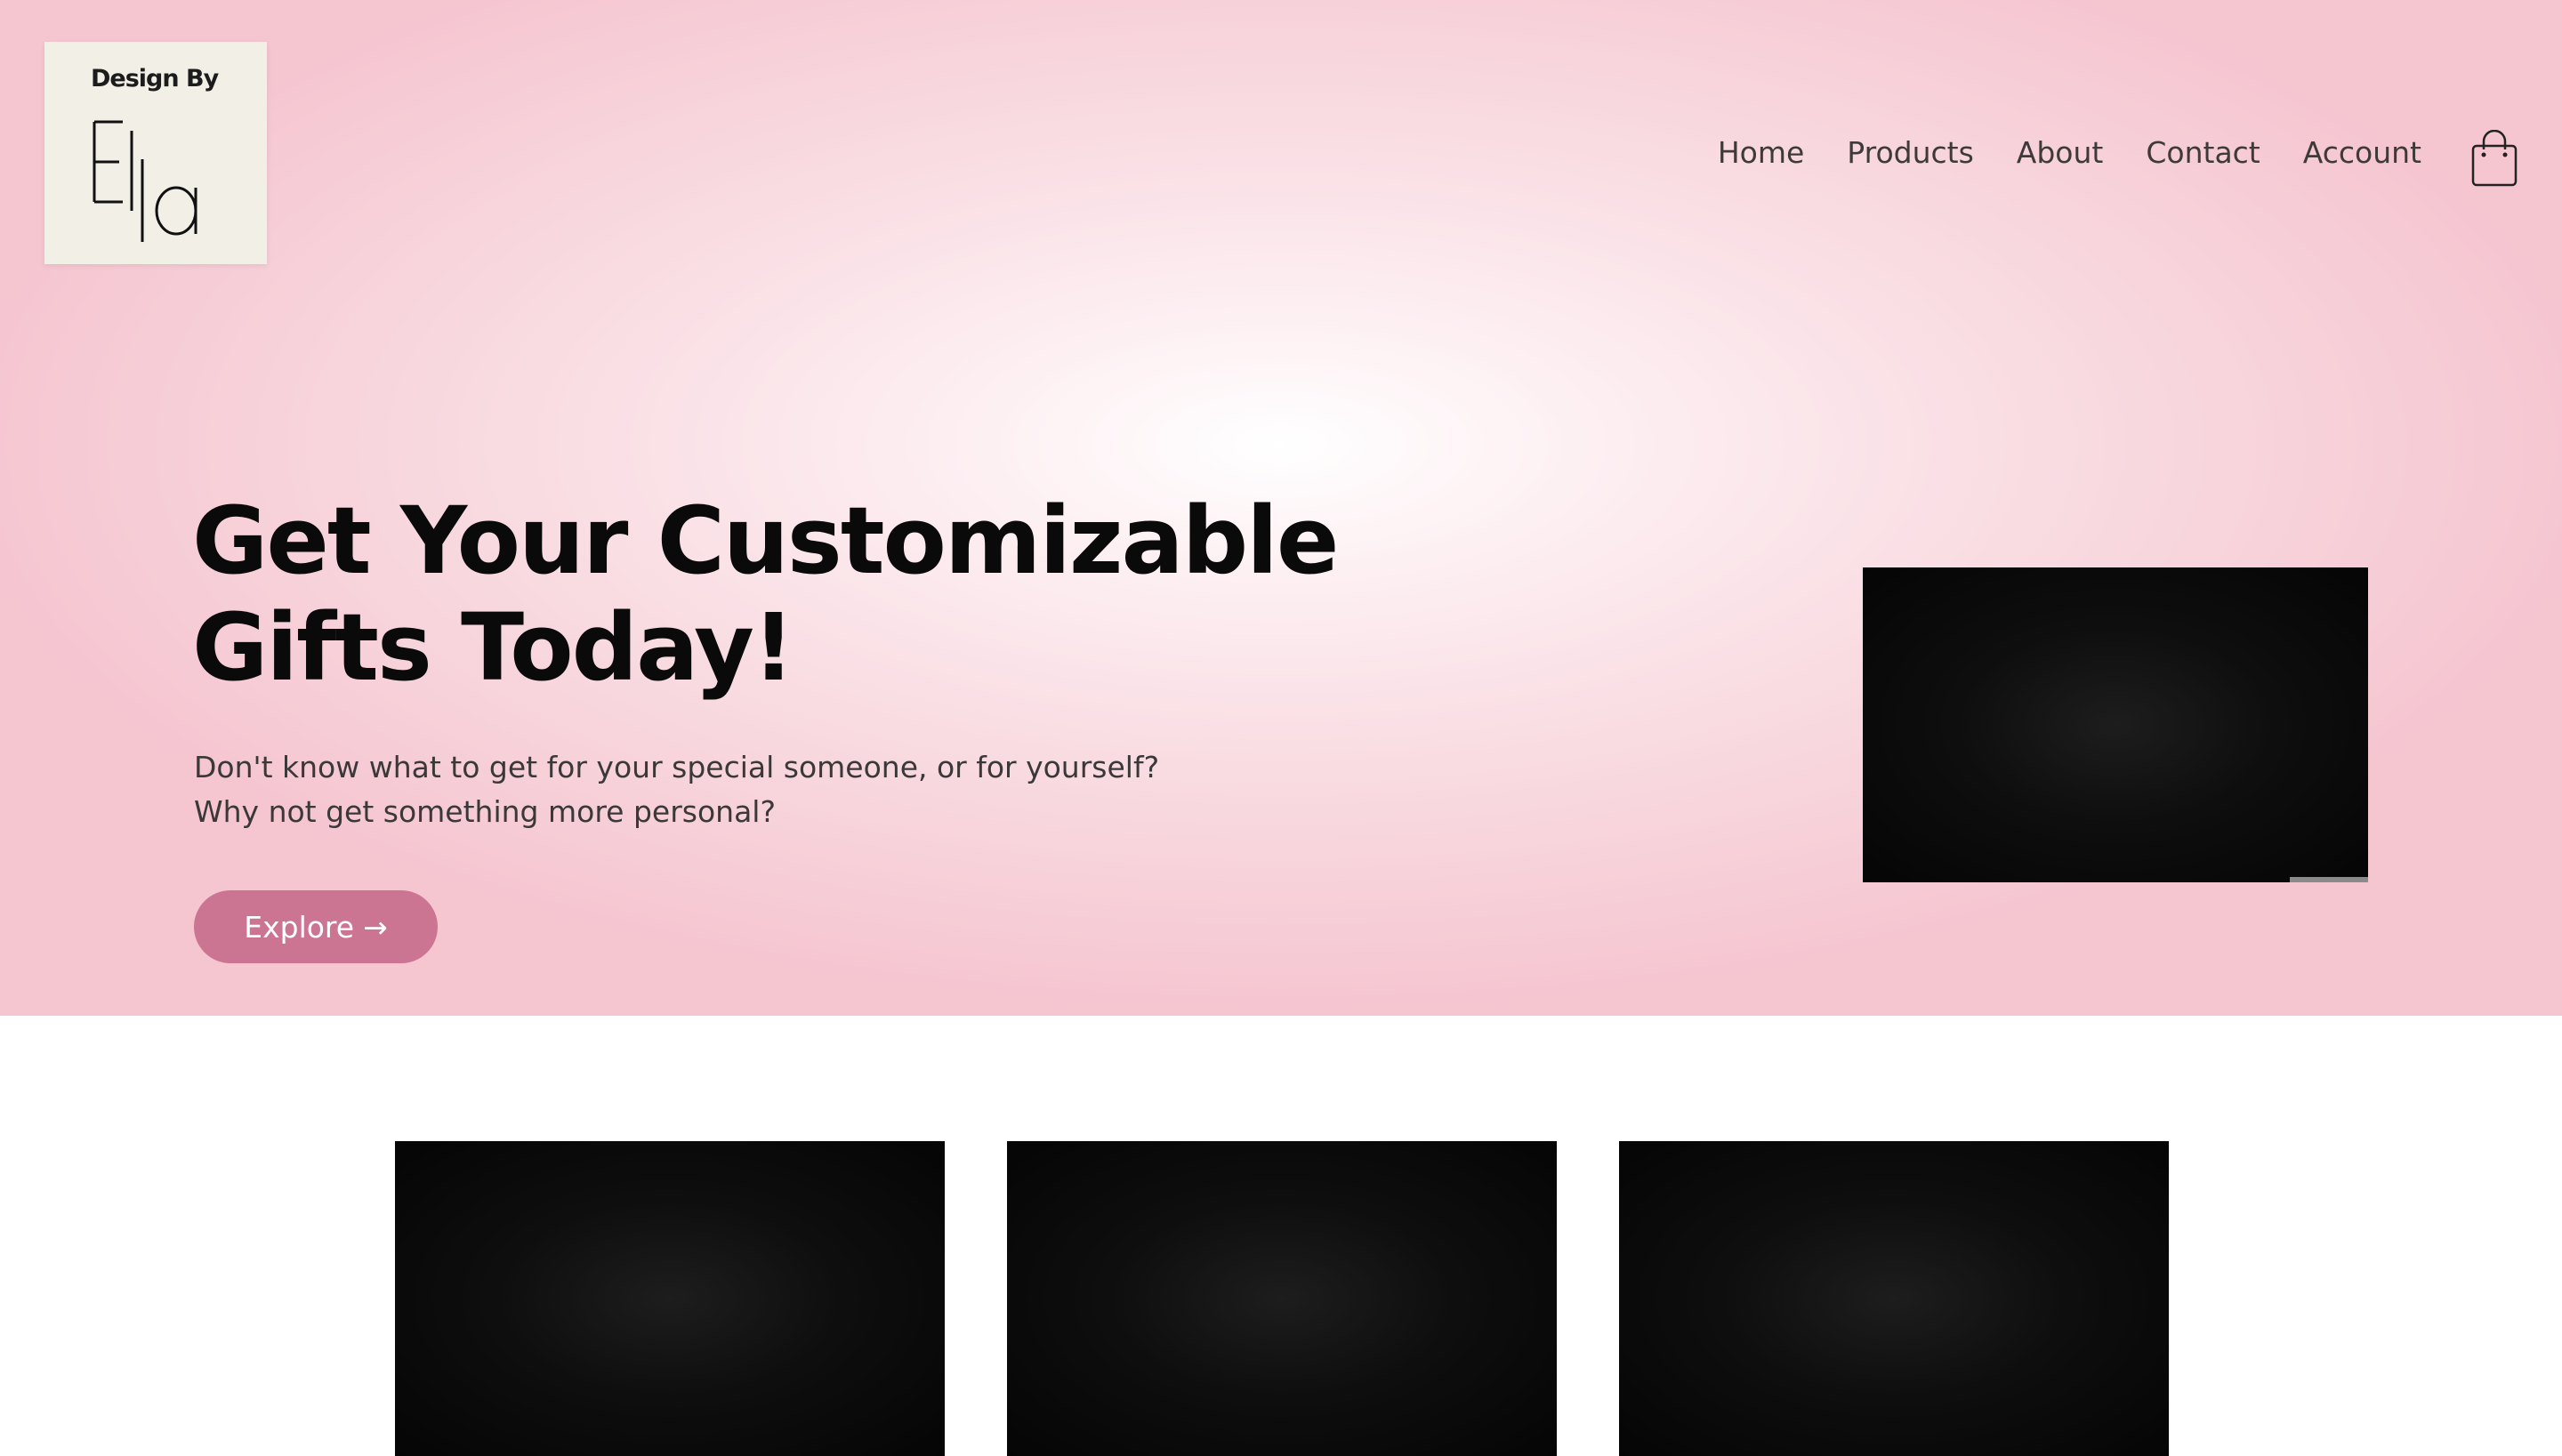 The height and width of the screenshot is (1456, 2562). What do you see at coordinates (493, 647) in the screenshot?
I see `hero-headline-line2: Gifts Today!` at bounding box center [493, 647].